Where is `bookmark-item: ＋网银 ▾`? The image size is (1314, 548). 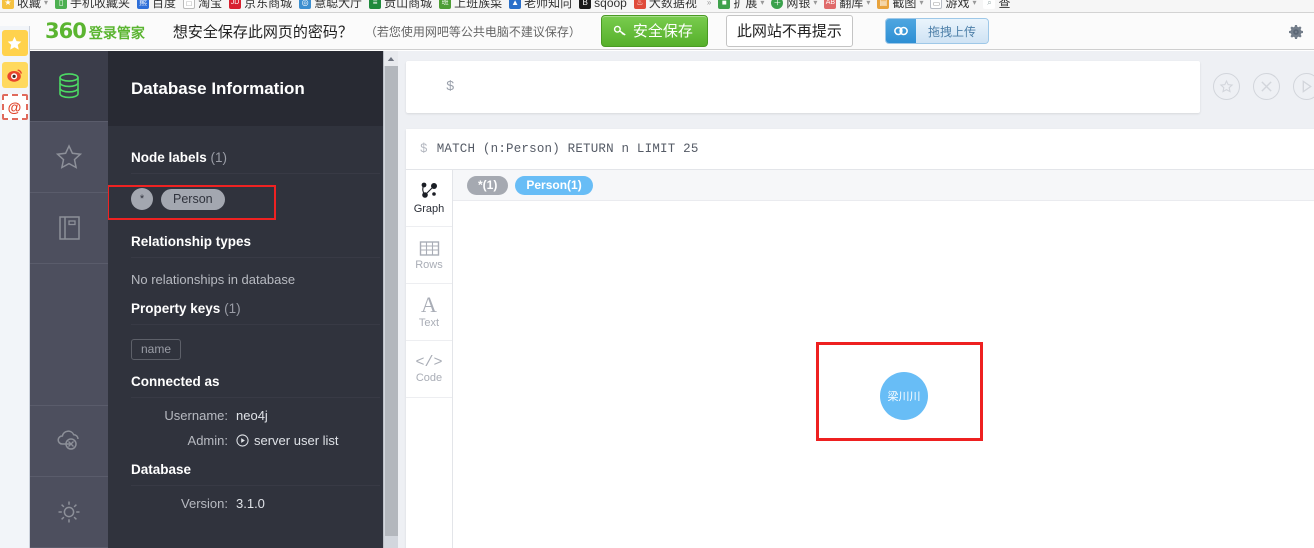 bookmark-item: ＋网银 ▾ is located at coordinates (794, 5).